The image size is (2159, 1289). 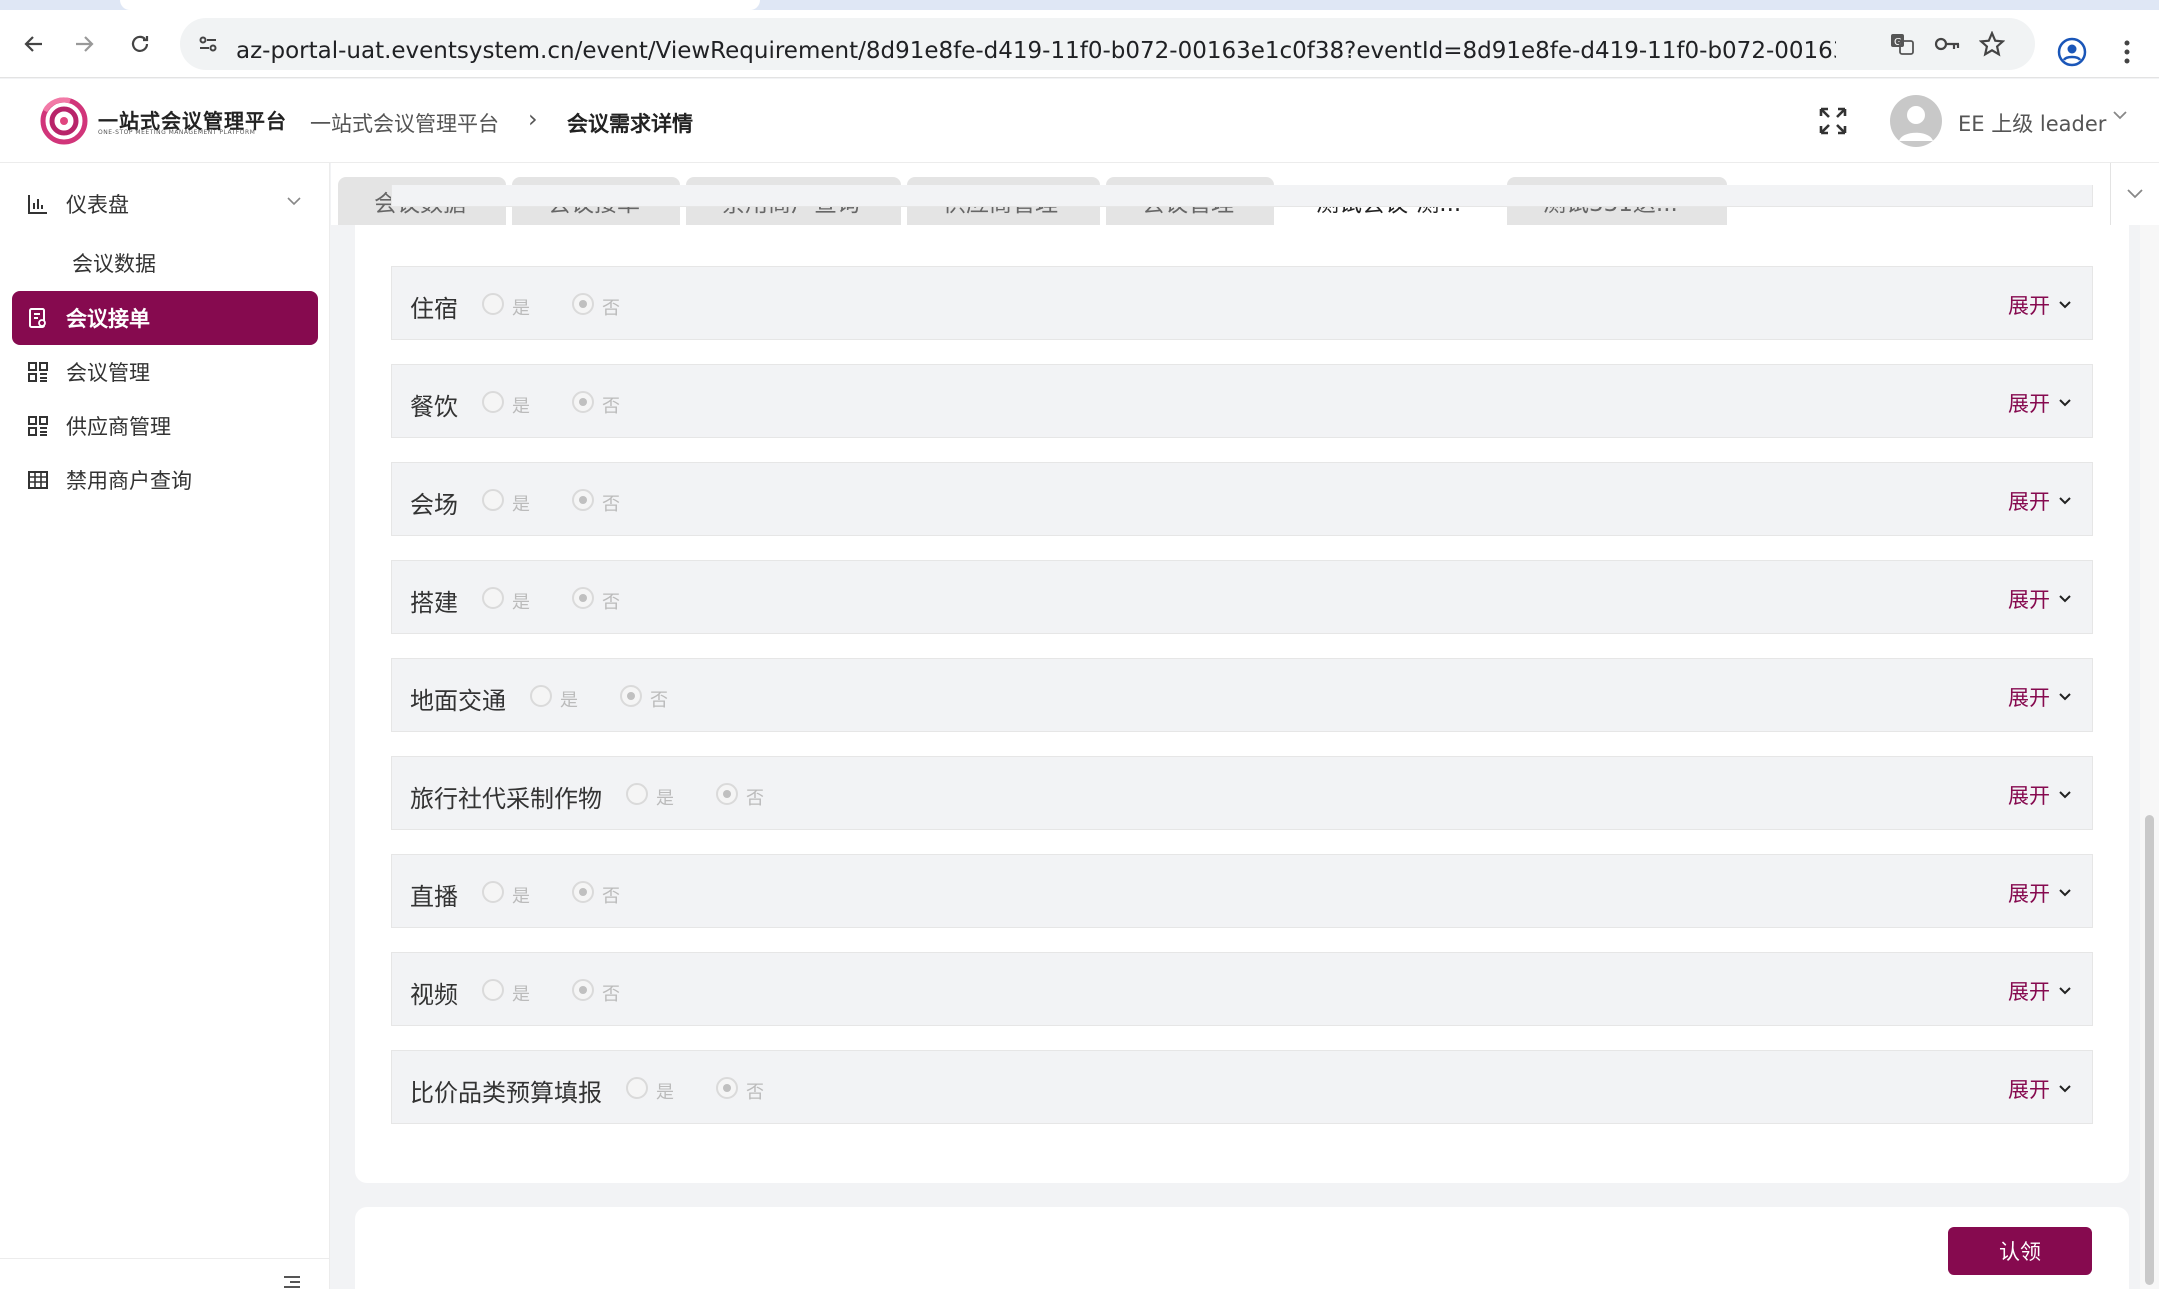 What do you see at coordinates (84, 44) in the screenshot?
I see `forward-icon` at bounding box center [84, 44].